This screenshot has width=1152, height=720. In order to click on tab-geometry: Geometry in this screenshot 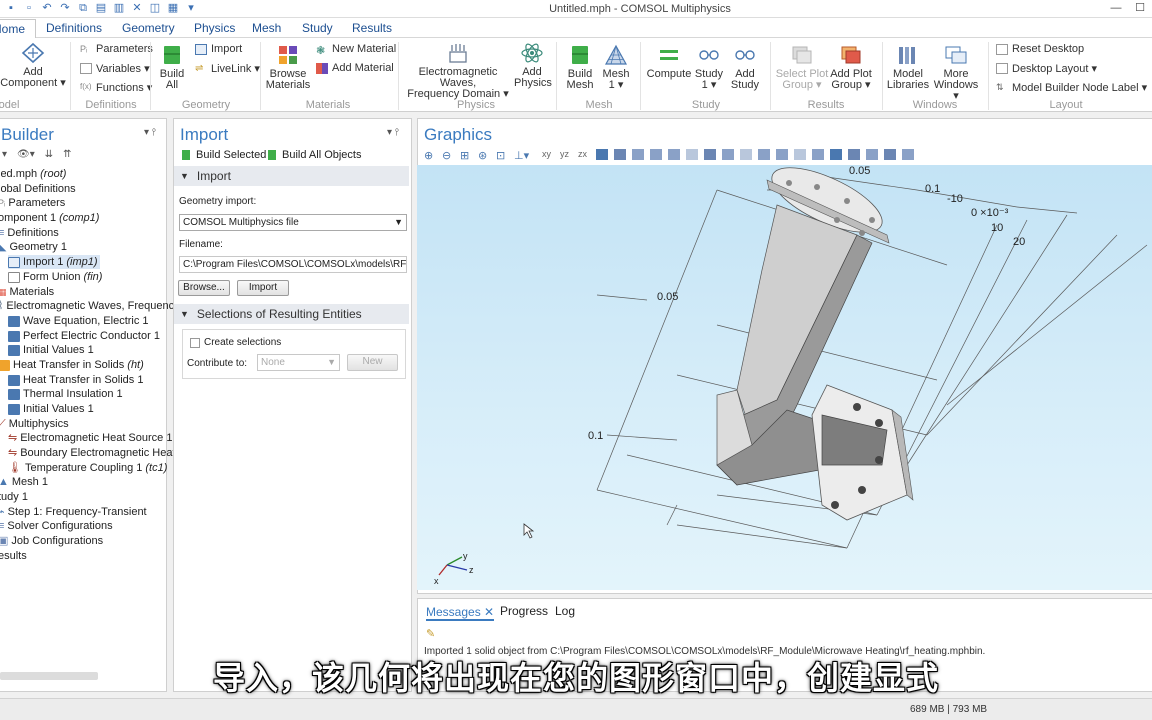, I will do `click(148, 28)`.